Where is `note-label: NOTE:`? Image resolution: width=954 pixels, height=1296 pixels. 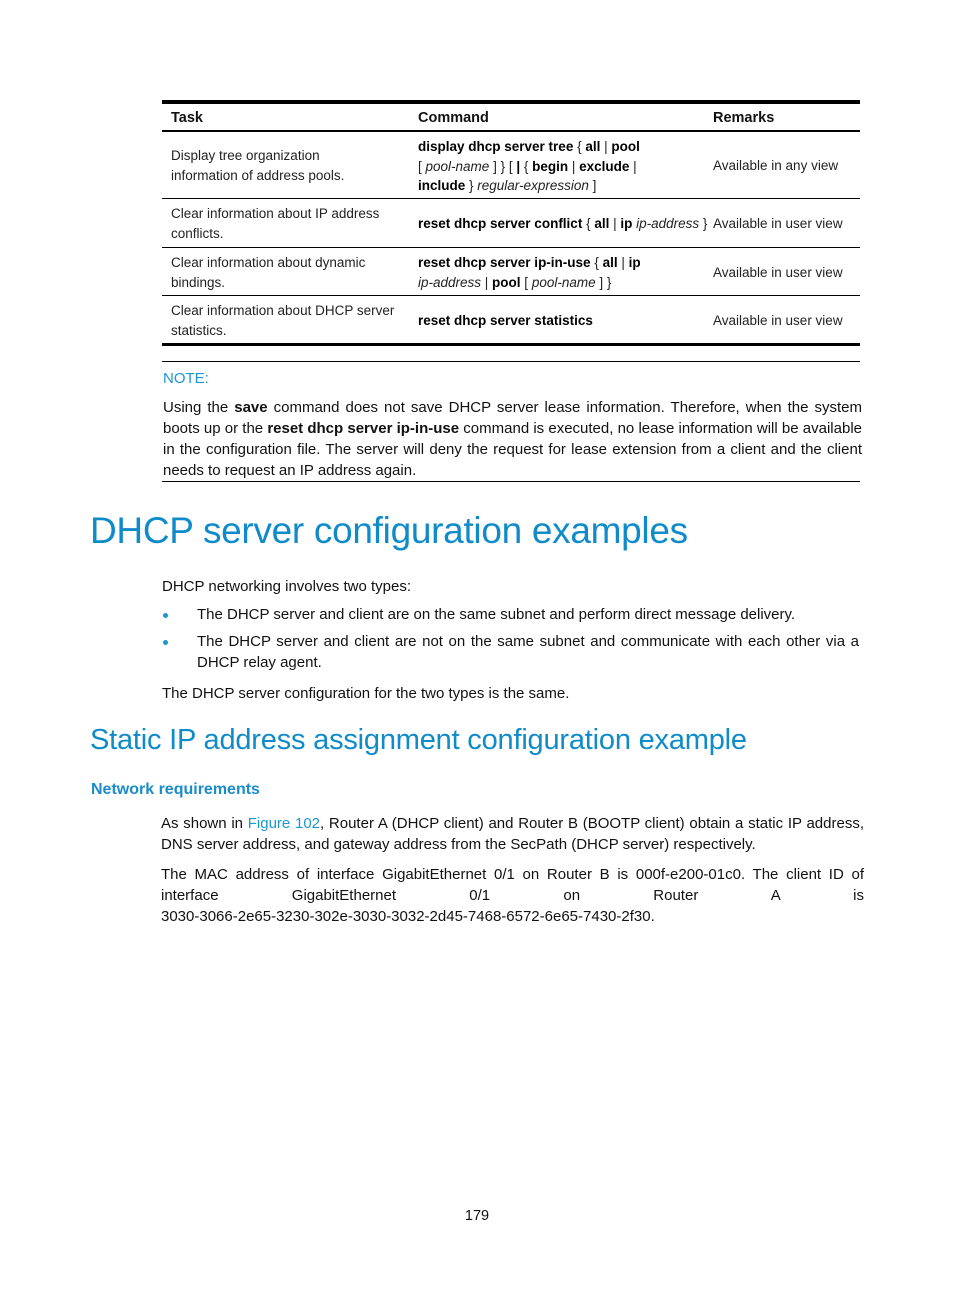 note-label: NOTE: is located at coordinates (186, 378).